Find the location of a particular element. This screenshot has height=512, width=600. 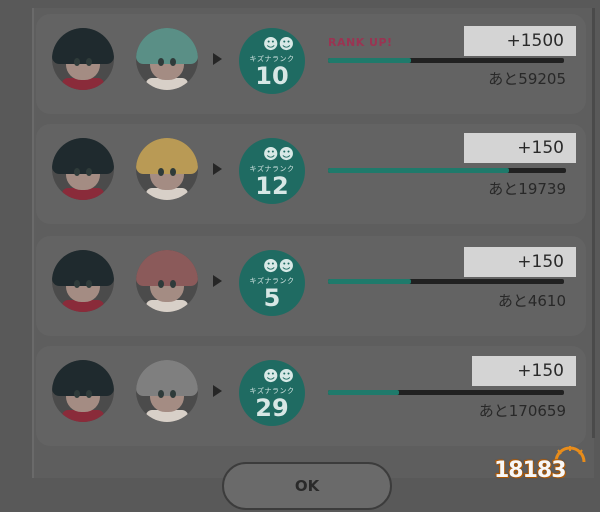

scrollbar is located at coordinates (593, 223).